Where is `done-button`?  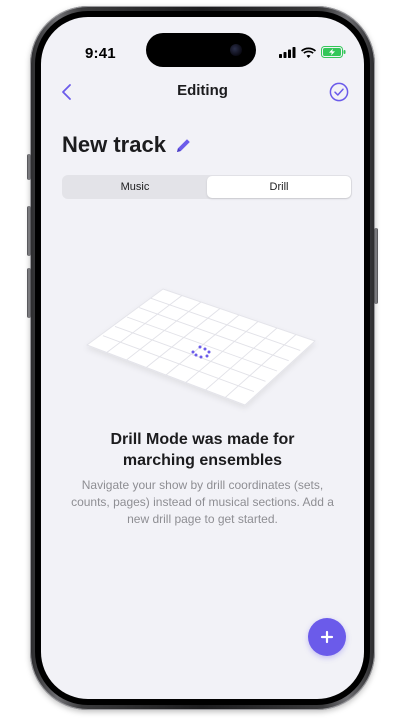 done-button is located at coordinates (339, 92).